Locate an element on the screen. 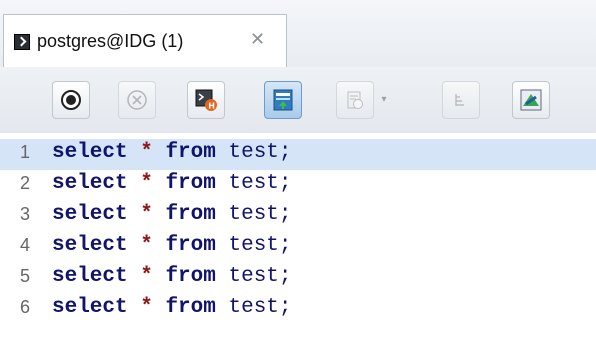  cancel-button is located at coordinates (137, 100).